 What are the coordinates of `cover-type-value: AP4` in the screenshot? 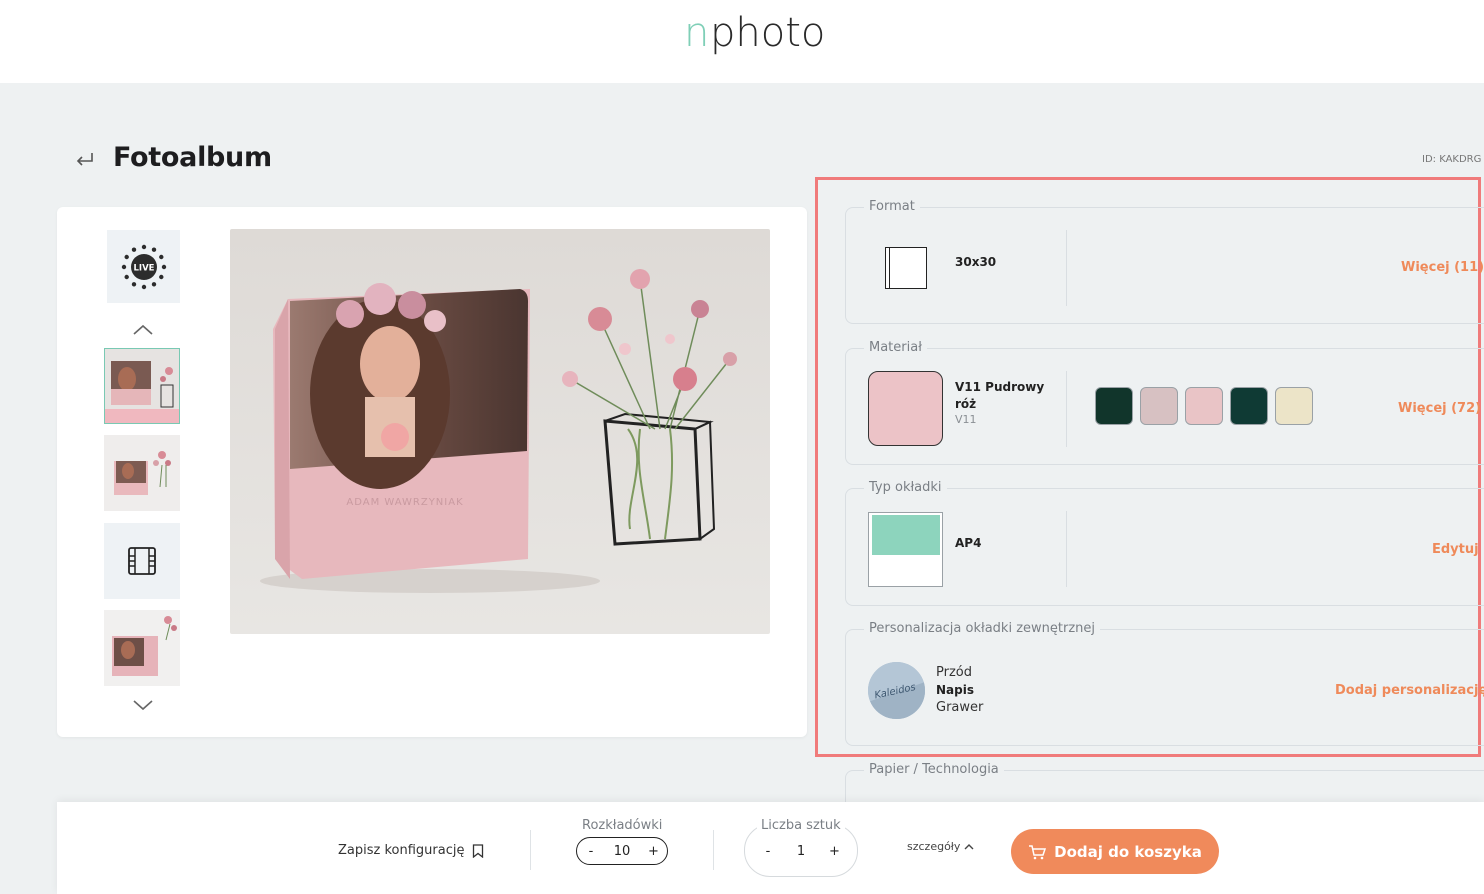 It's located at (968, 543).